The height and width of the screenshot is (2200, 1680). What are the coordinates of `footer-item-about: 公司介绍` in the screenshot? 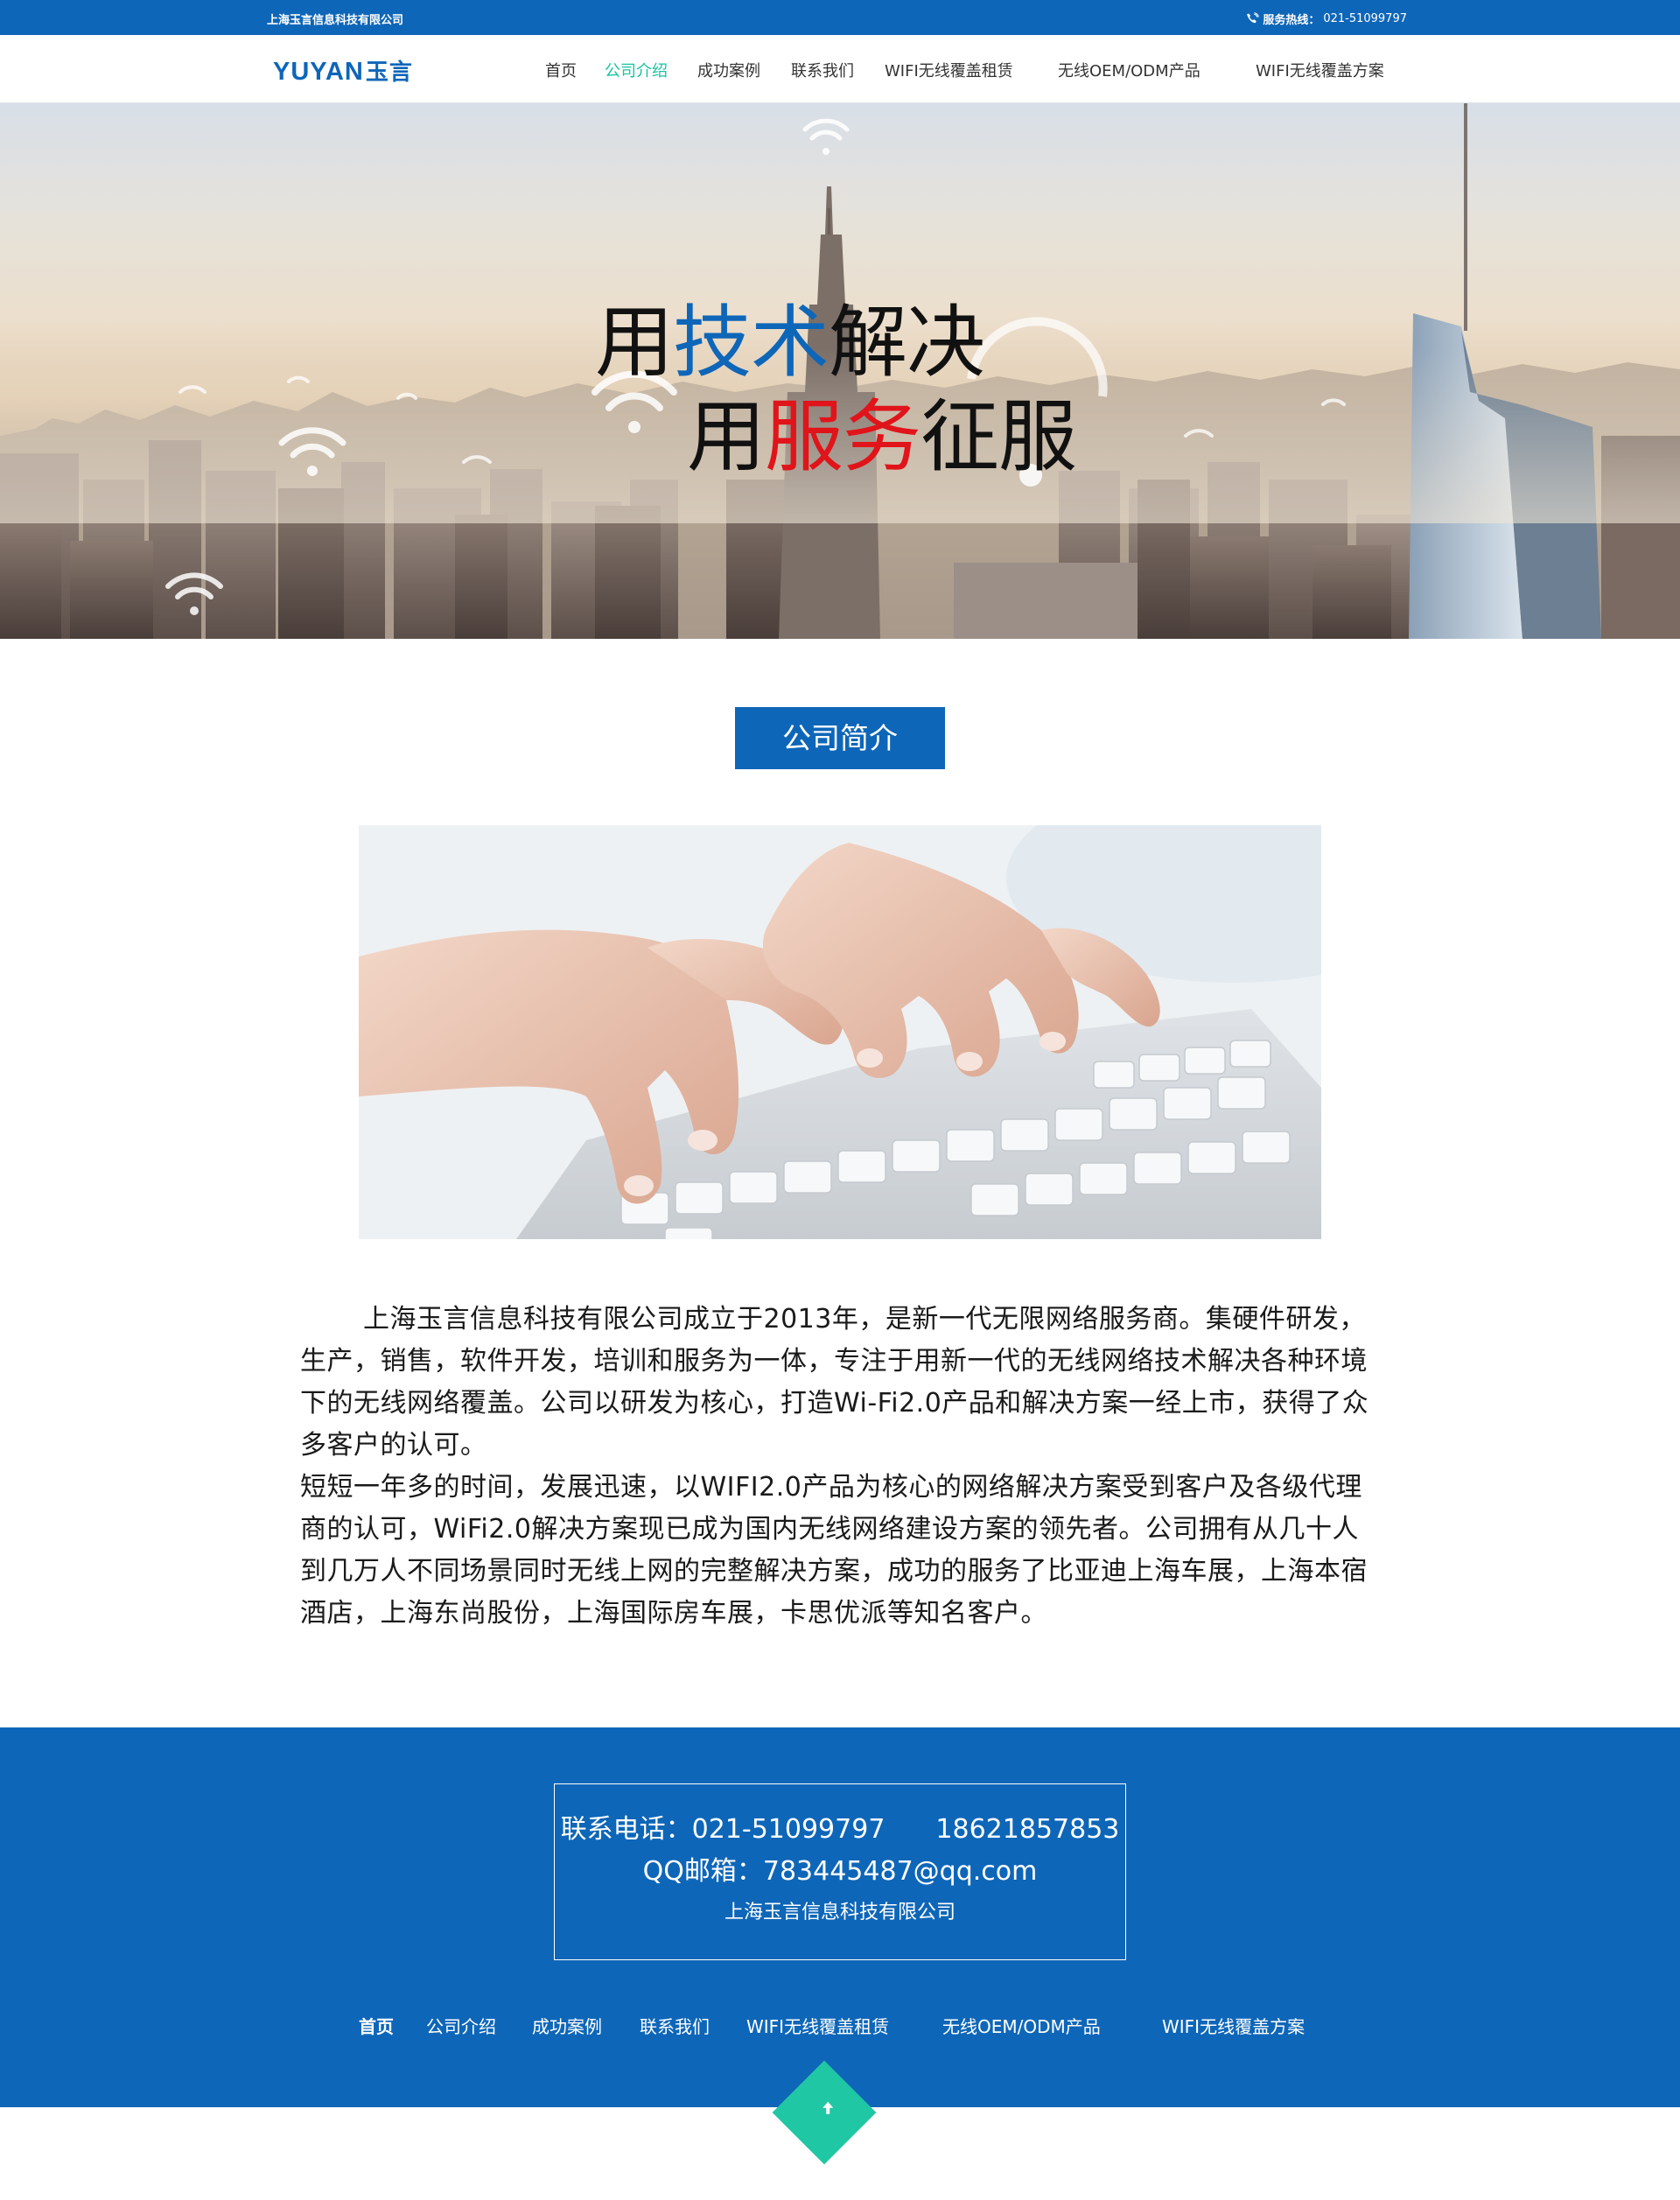 It's located at (461, 2025).